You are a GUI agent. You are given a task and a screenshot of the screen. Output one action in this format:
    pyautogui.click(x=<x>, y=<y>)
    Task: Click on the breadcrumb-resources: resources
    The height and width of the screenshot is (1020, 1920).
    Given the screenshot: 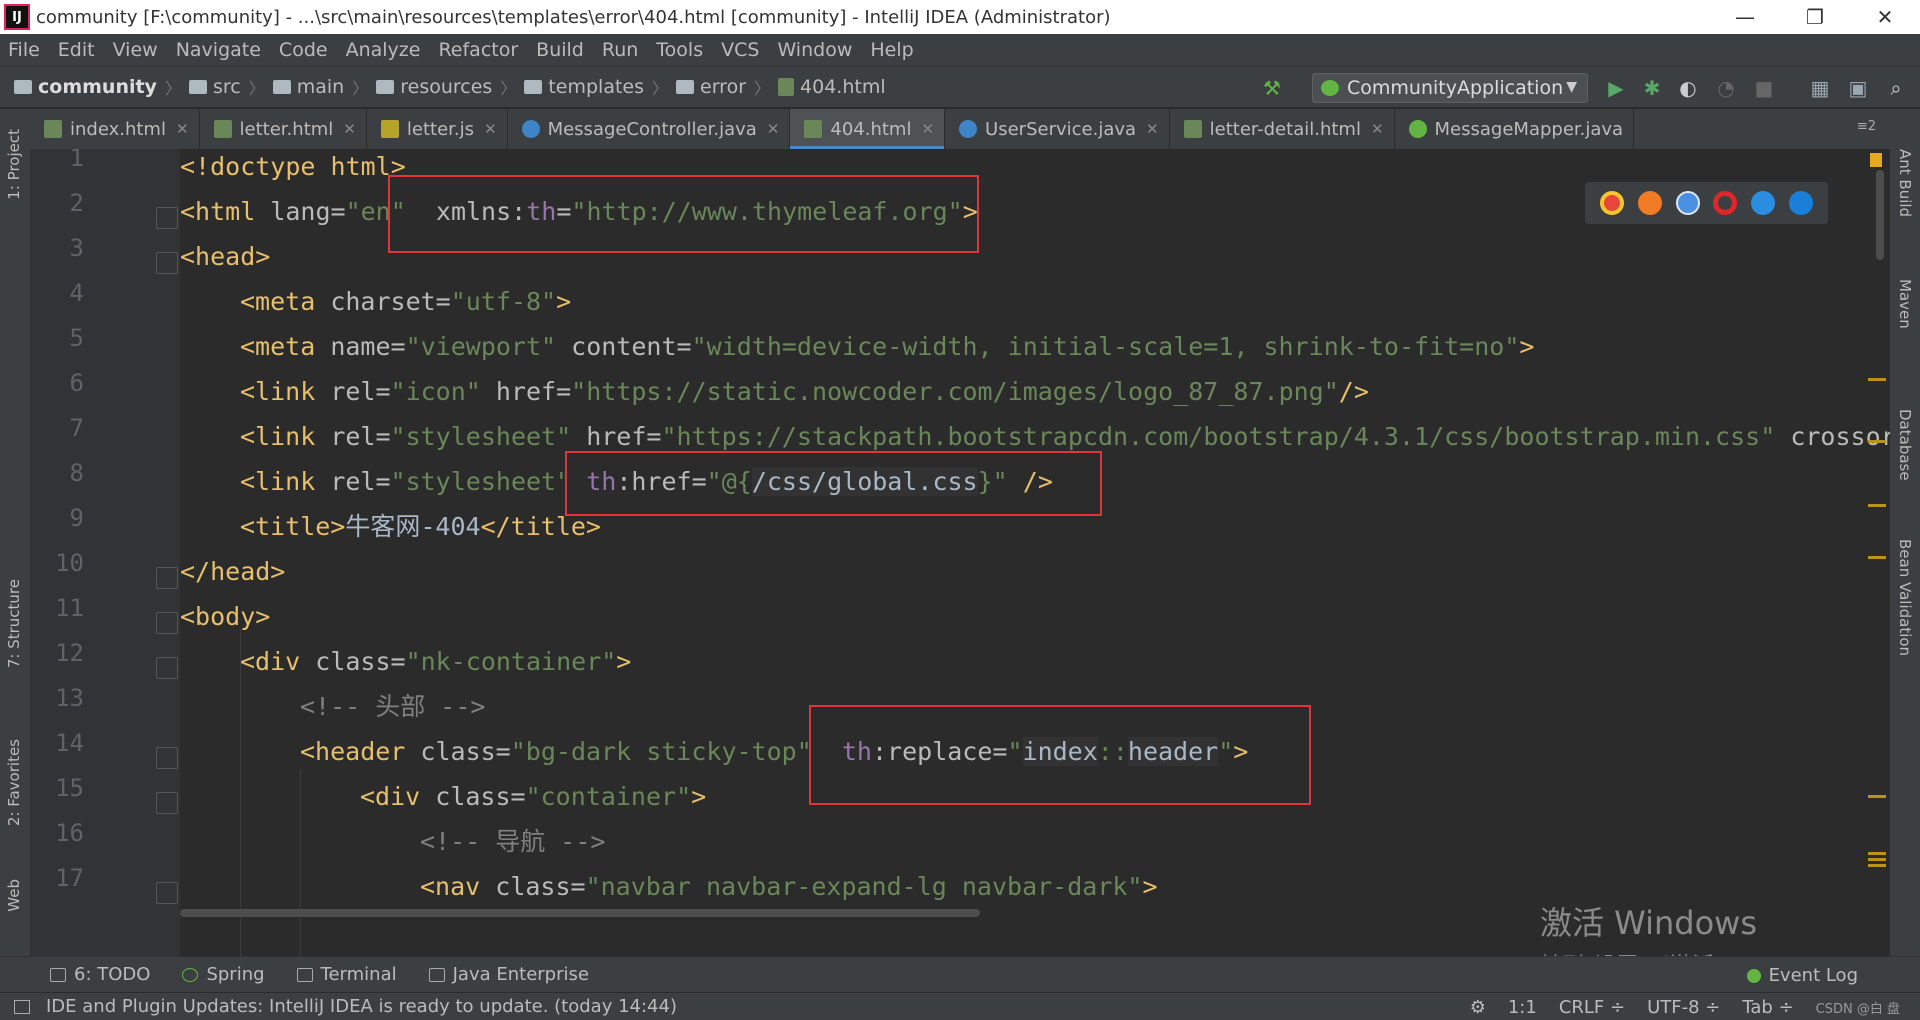 What is the action you would take?
    pyautogui.click(x=446, y=87)
    